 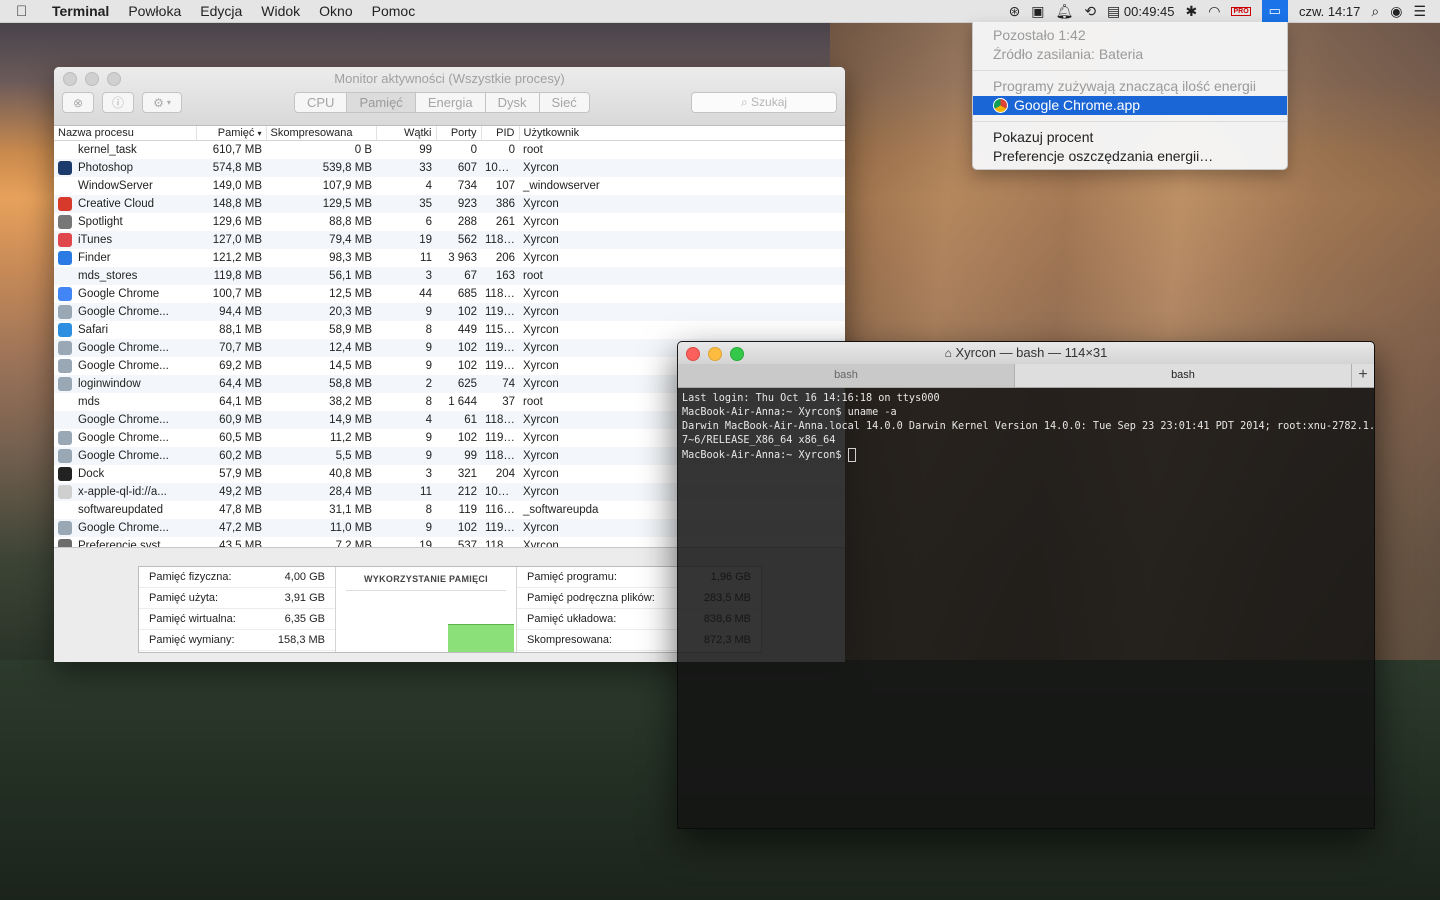 What do you see at coordinates (500, 133) in the screenshot?
I see `column-header-pid: PID` at bounding box center [500, 133].